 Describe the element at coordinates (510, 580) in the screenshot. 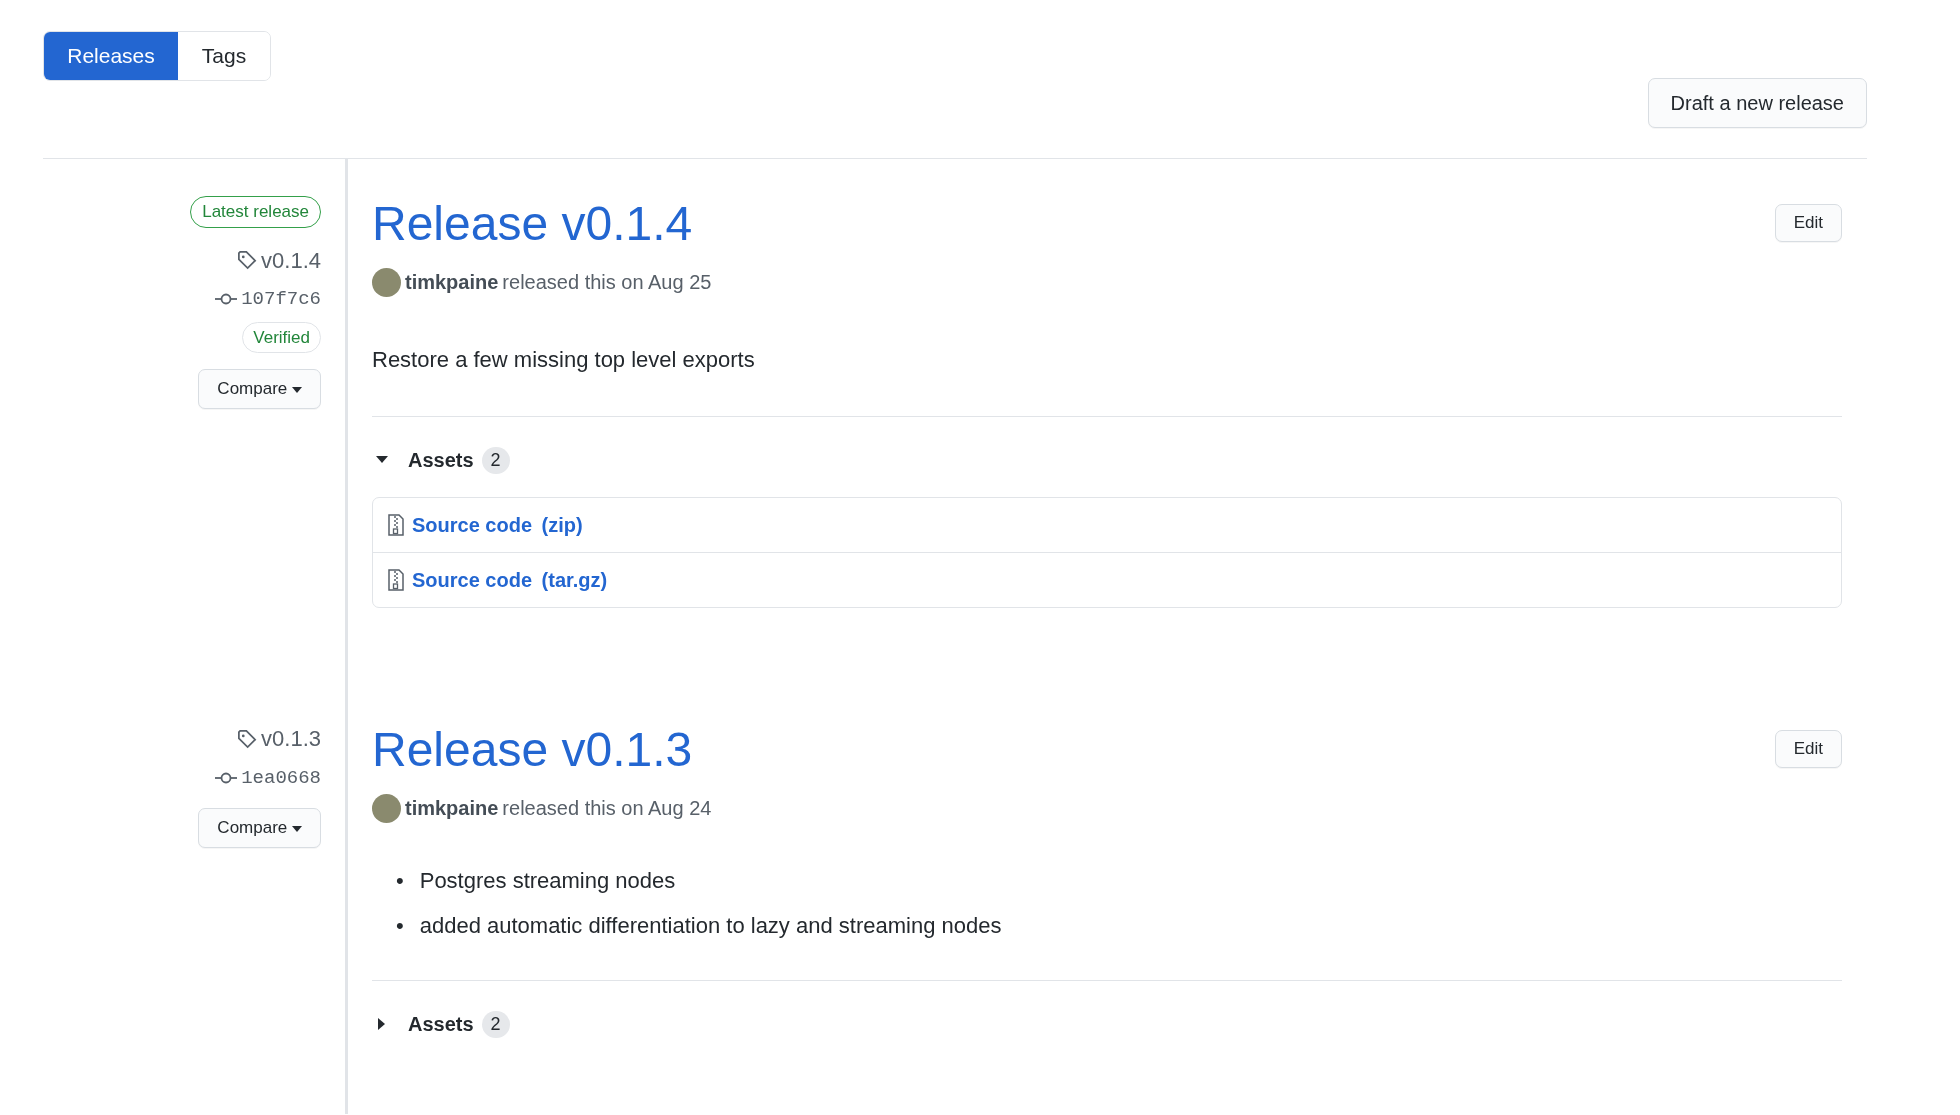

I see `asset-link: Source code (tar.gz)` at that location.